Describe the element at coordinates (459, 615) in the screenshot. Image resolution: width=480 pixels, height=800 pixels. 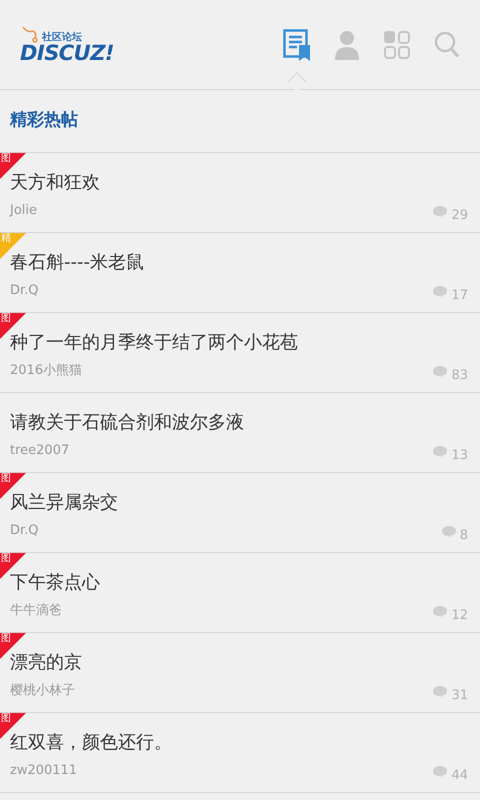
I see `reply-count: 12` at that location.